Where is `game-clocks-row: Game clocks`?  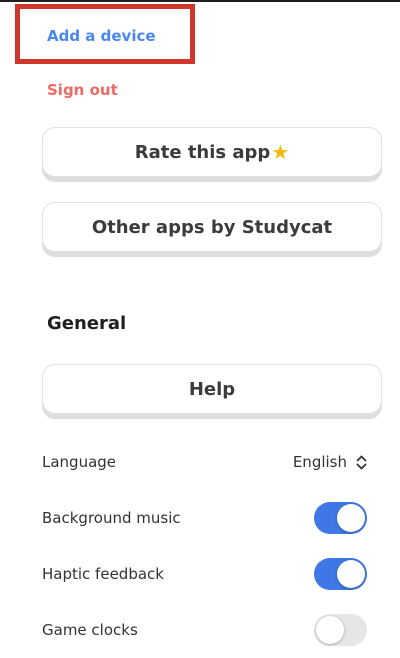
game-clocks-row: Game clocks is located at coordinates (204, 630).